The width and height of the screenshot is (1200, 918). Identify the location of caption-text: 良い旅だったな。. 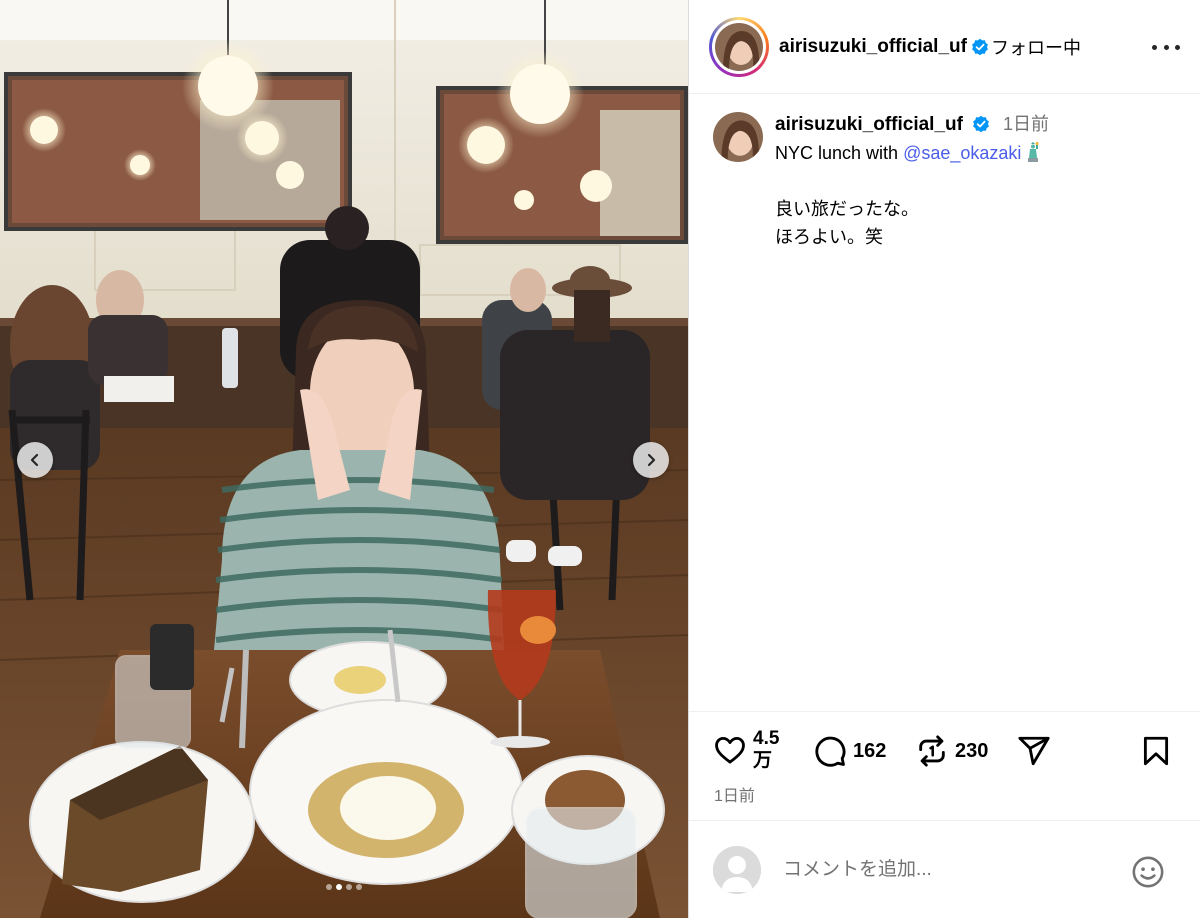
(847, 209).